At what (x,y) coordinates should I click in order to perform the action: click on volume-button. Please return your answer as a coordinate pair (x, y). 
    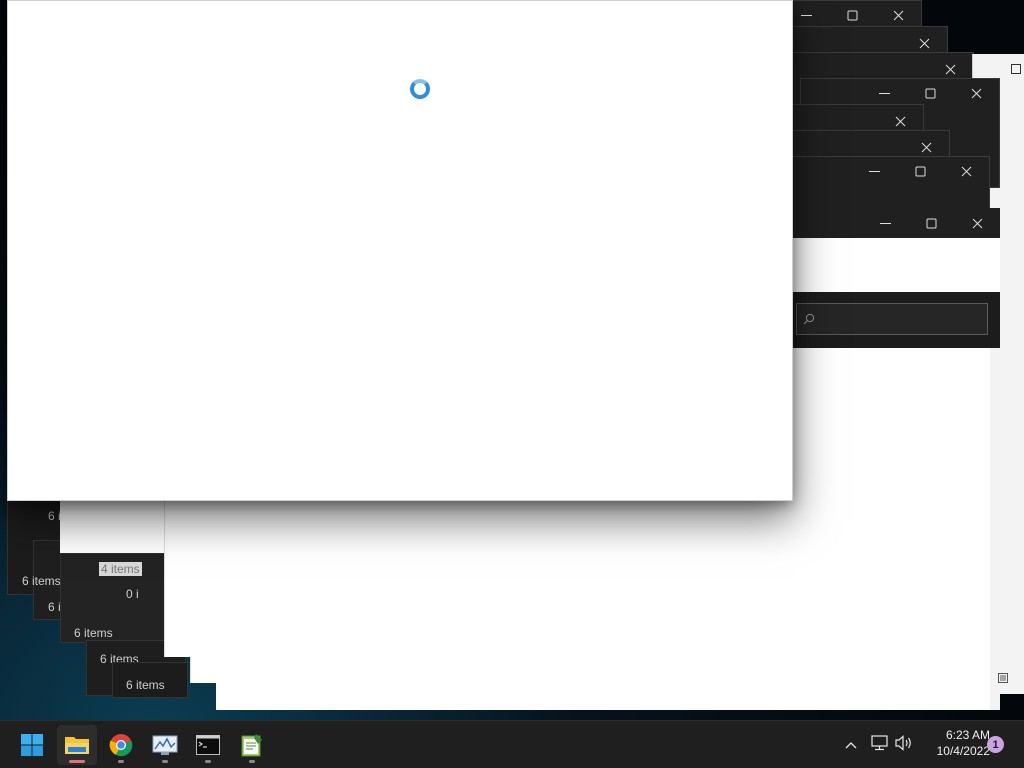
    Looking at the image, I should click on (905, 745).